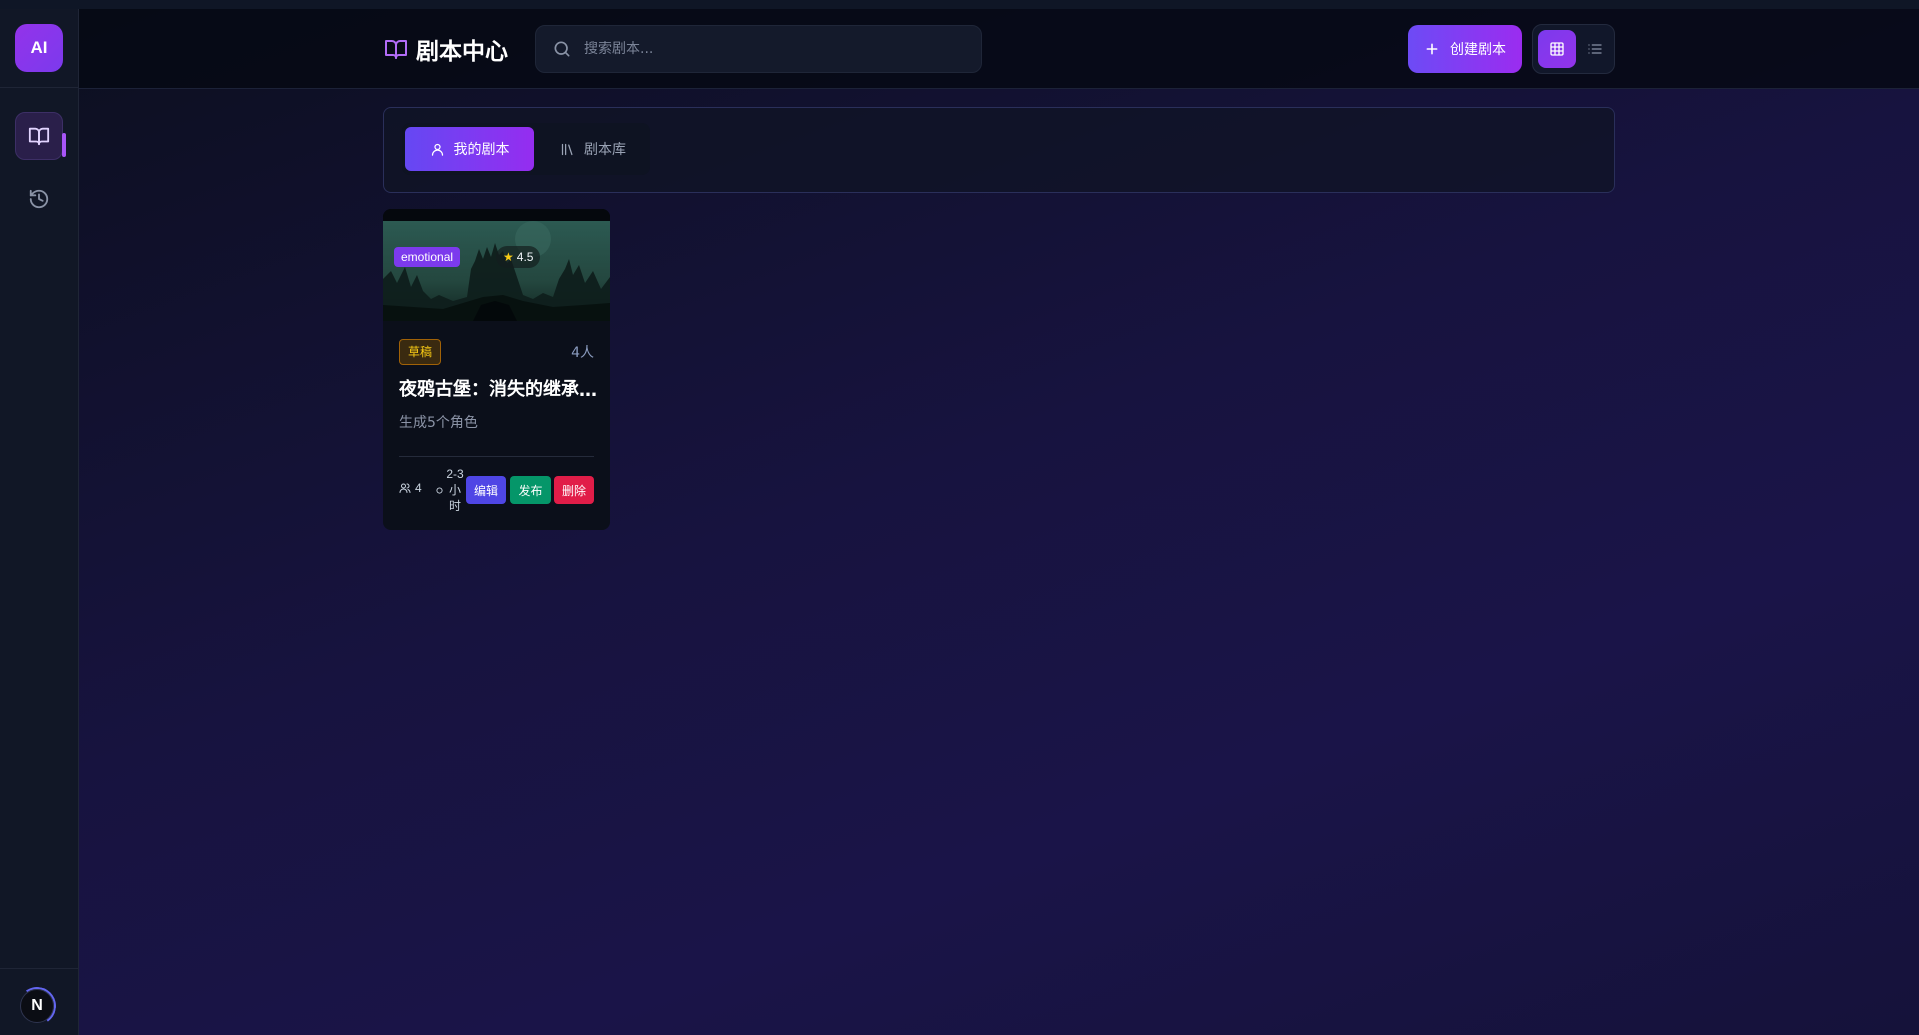  What do you see at coordinates (999, 49) in the screenshot?
I see `header: 剧本中心 创建剧本` at bounding box center [999, 49].